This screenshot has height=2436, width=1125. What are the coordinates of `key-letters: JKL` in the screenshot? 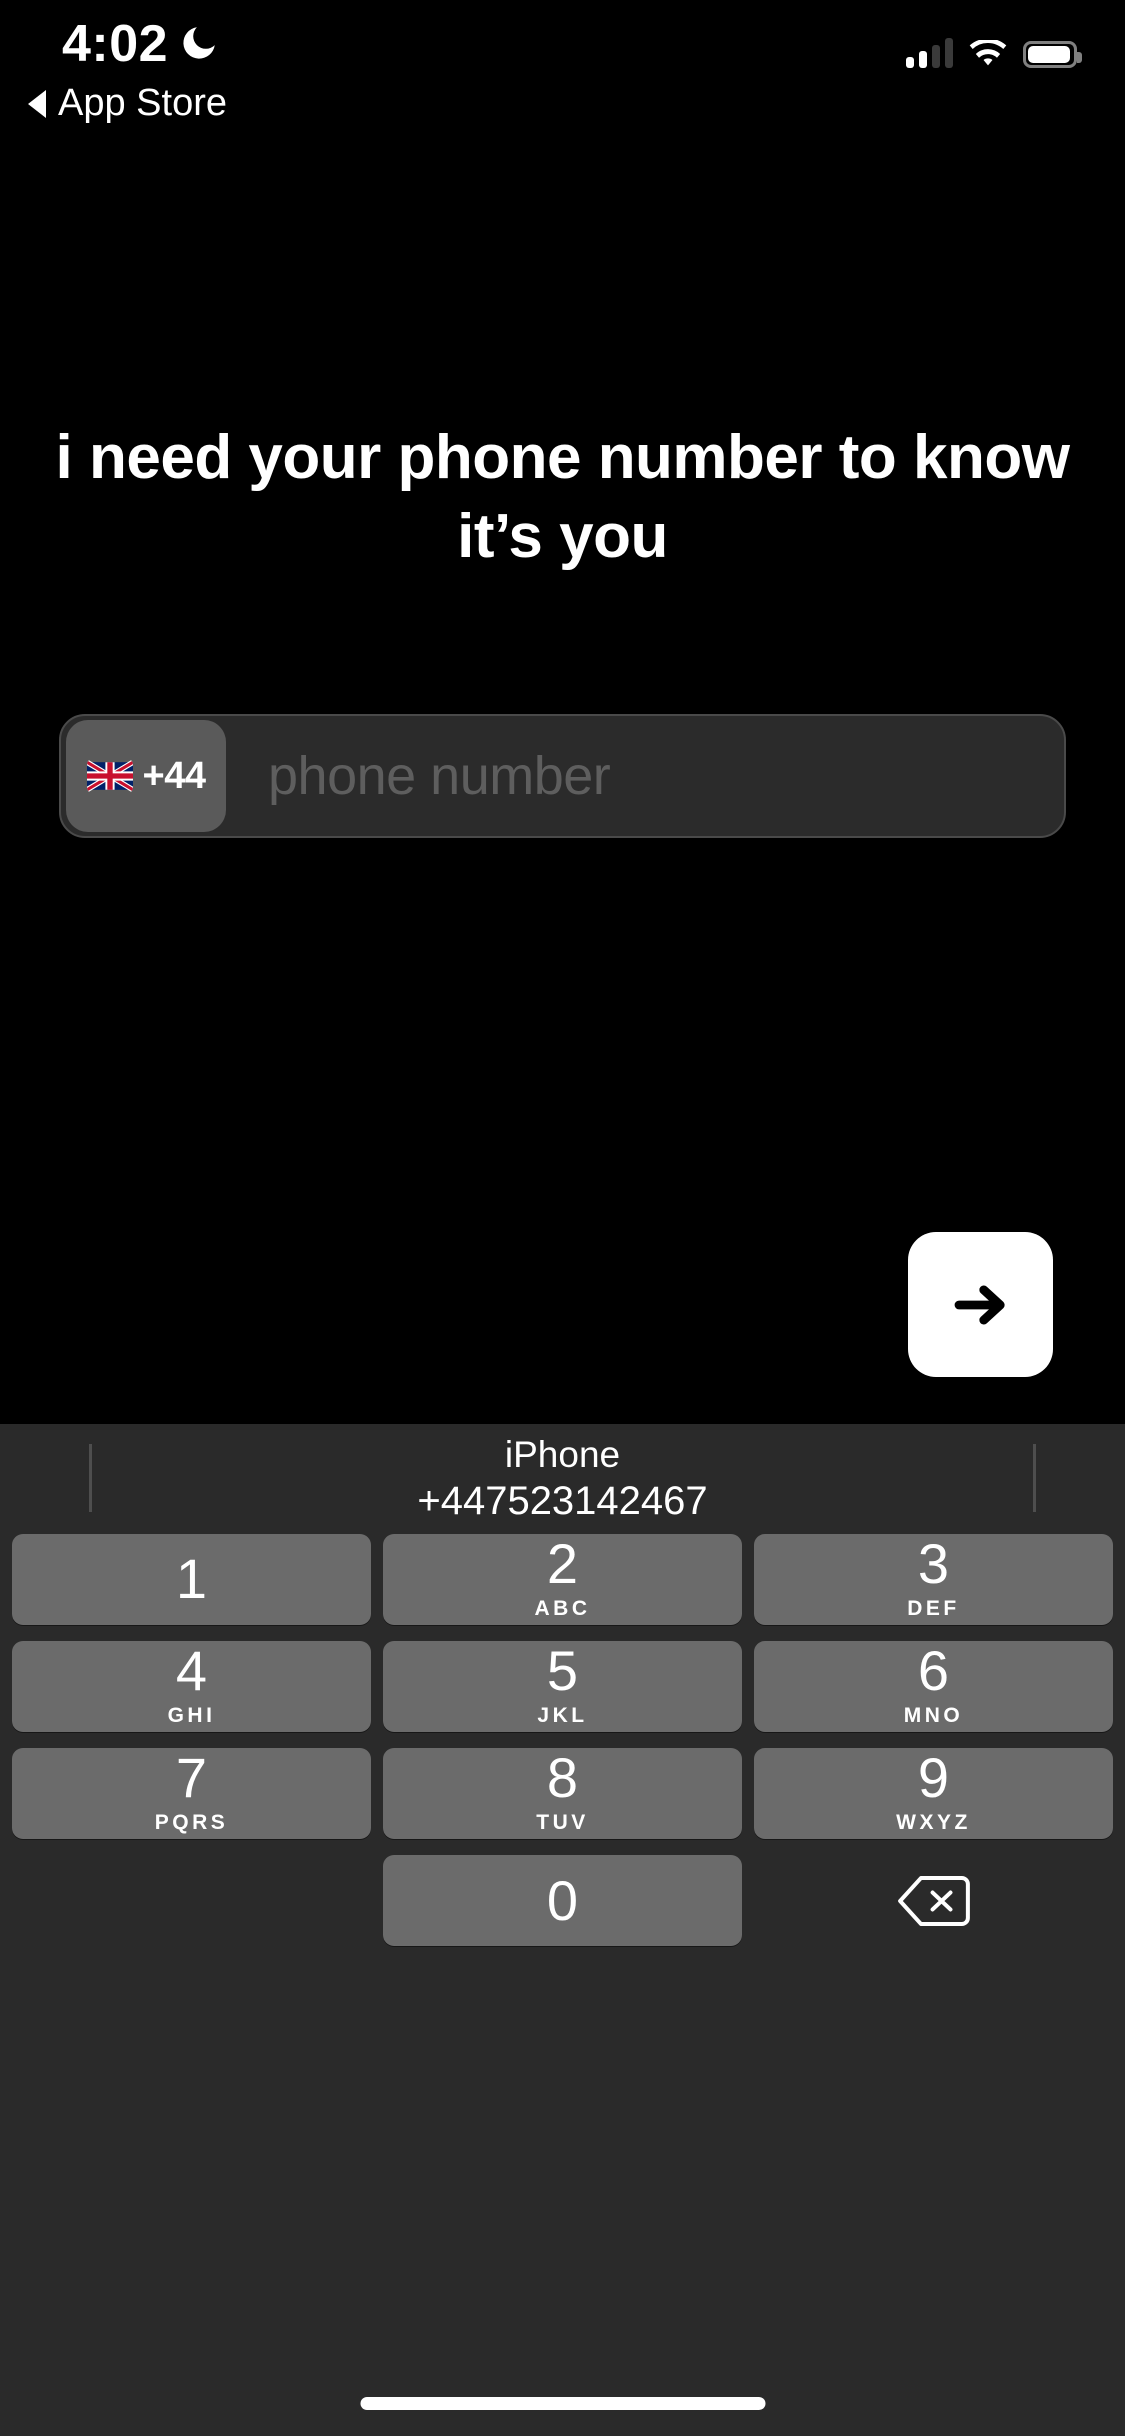 It's located at (562, 1715).